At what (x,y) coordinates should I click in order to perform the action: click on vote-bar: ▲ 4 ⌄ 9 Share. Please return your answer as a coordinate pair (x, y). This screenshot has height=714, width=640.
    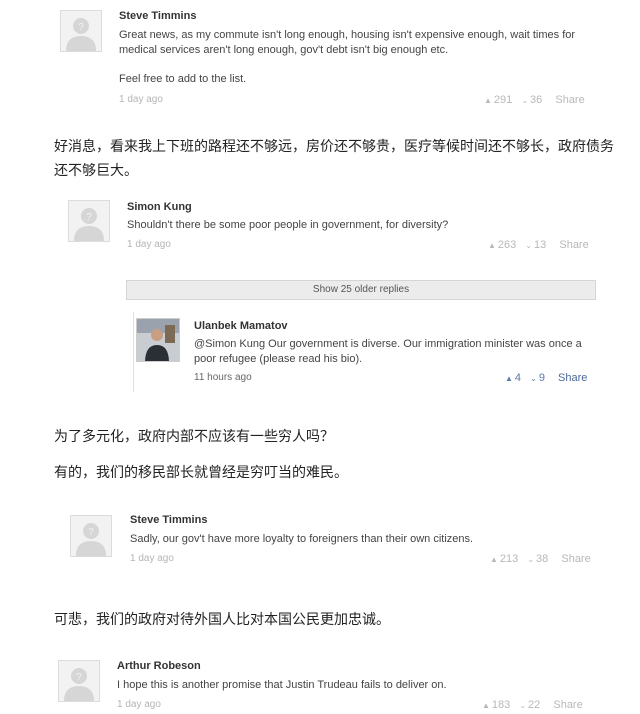
    Looking at the image, I should click on (545, 378).